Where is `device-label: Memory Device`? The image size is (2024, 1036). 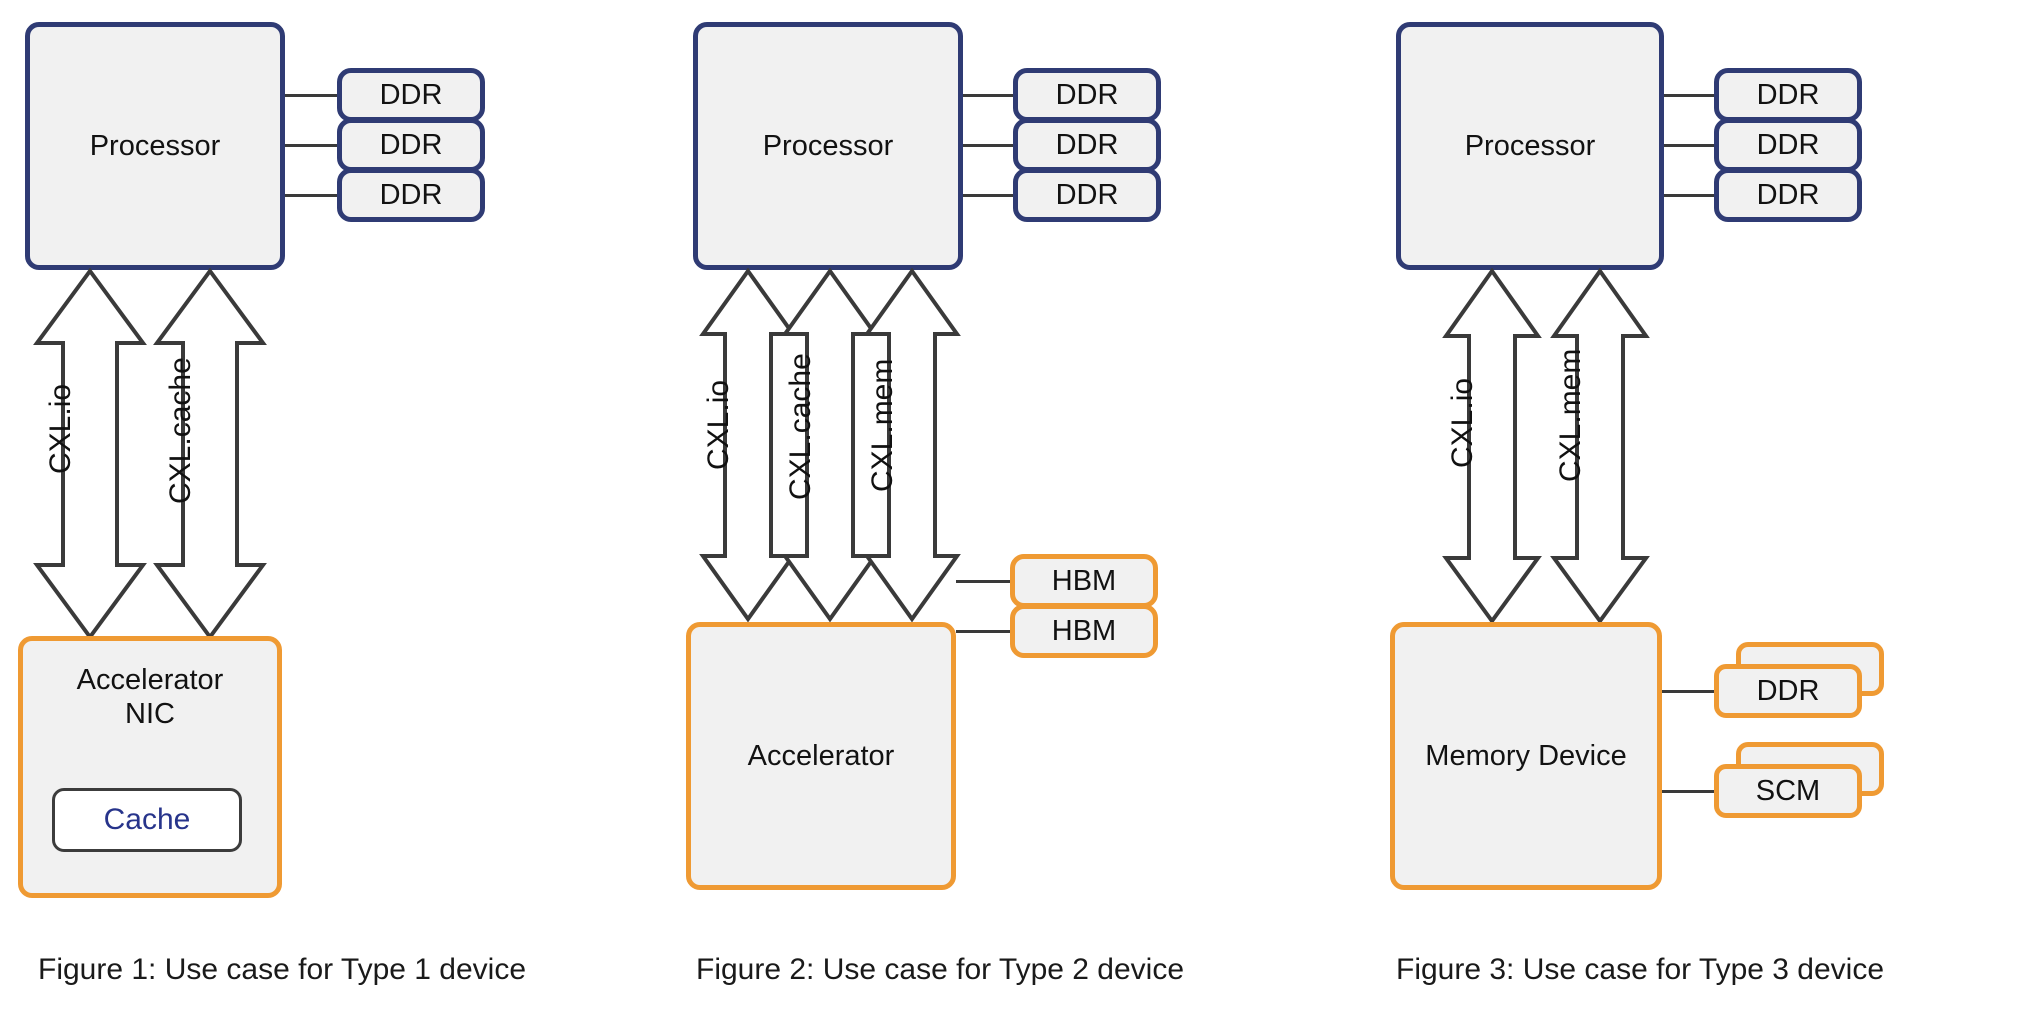 device-label: Memory Device is located at coordinates (1526, 755).